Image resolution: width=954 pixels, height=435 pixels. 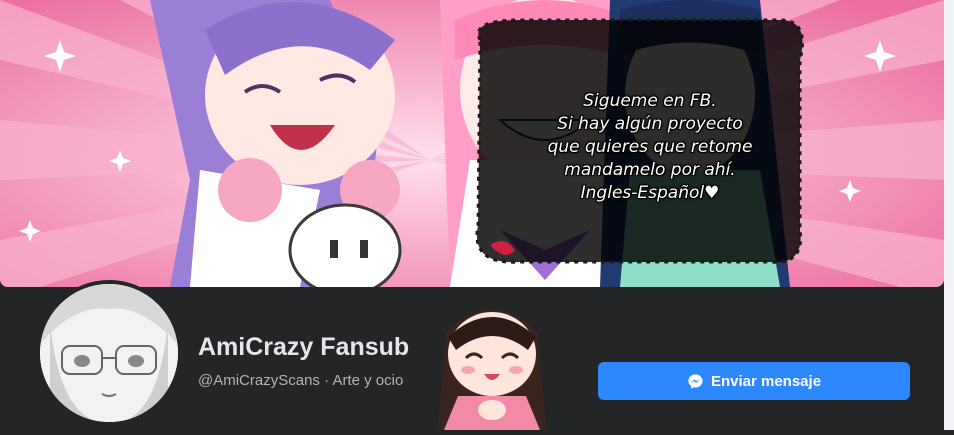 I want to click on bubble-line: que quieres que retome, so click(x=650, y=147).